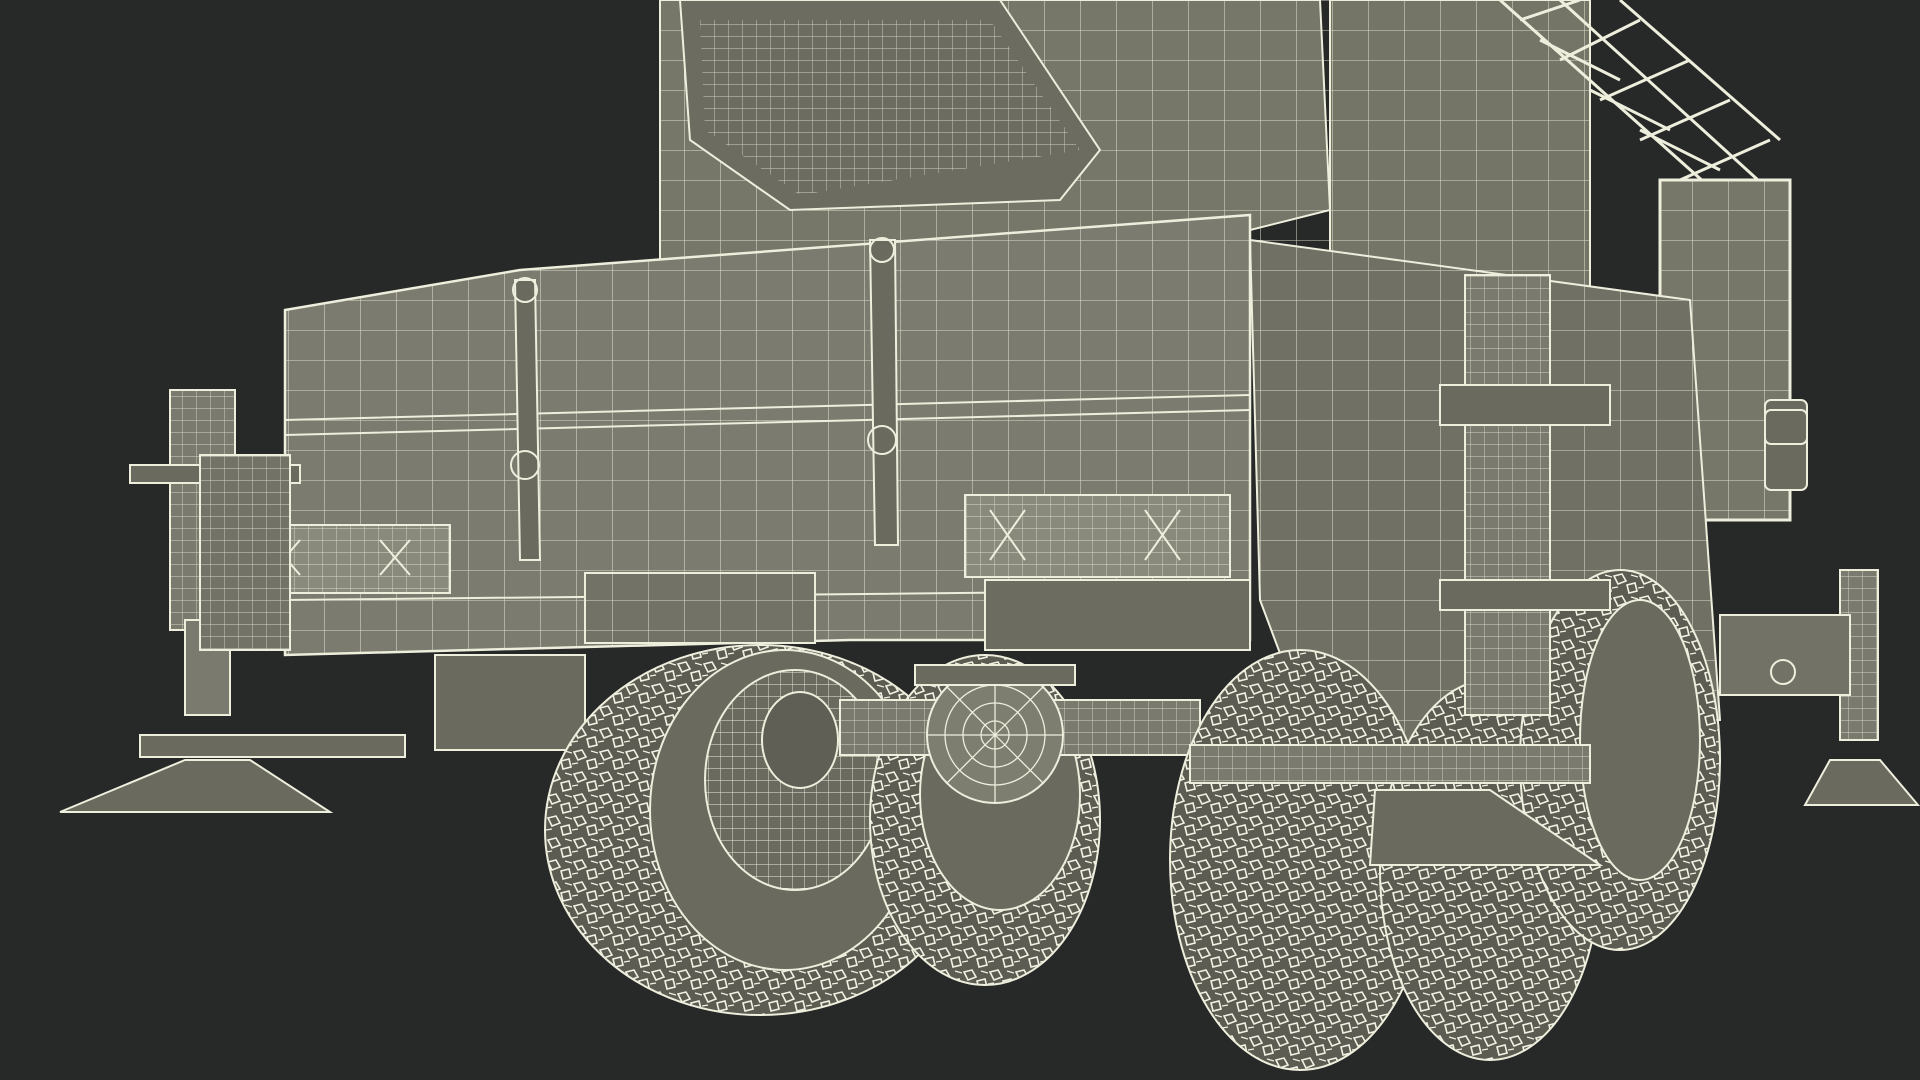  What do you see at coordinates (1097, 536) in the screenshot?
I see `tail-light-right` at bounding box center [1097, 536].